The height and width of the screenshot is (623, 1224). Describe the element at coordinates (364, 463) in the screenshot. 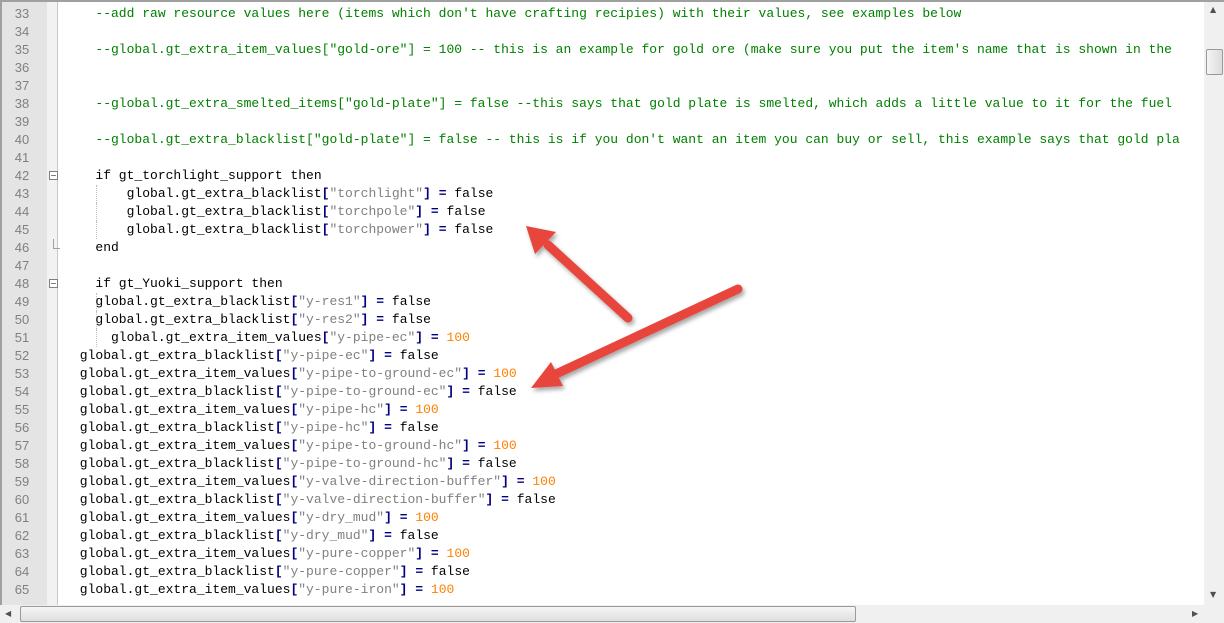

I see `string-token: "y-pipe-to-ground-hc"` at that location.